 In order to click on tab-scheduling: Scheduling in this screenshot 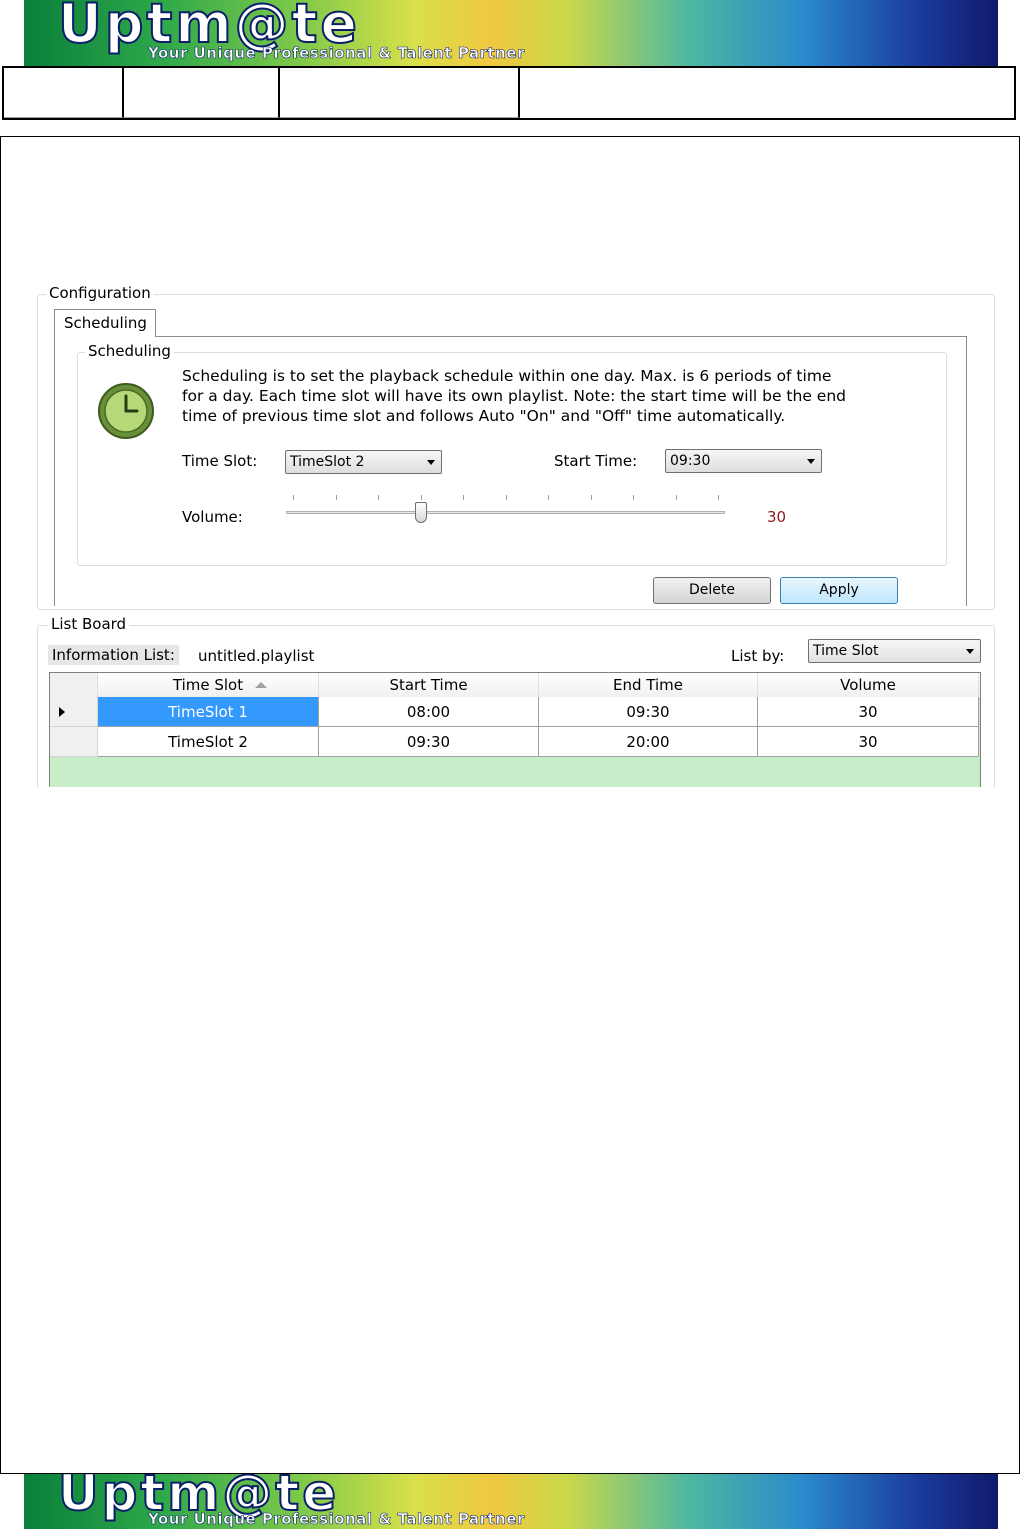, I will do `click(105, 323)`.